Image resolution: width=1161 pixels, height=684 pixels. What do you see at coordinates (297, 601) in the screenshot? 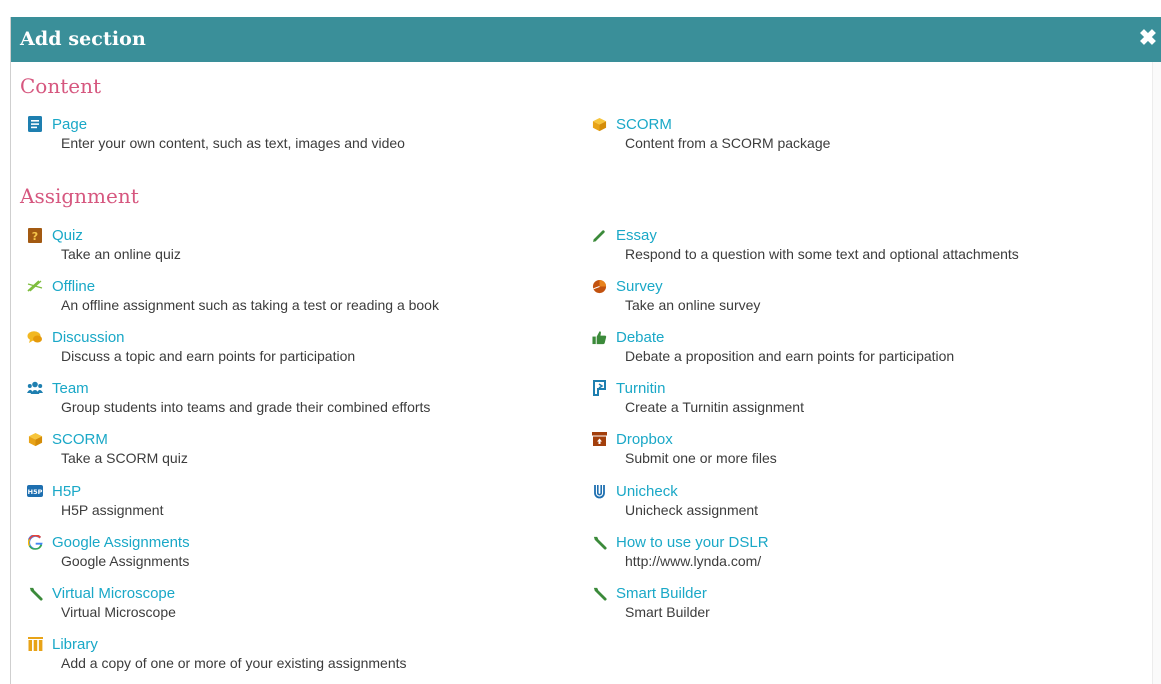
I see `option-virtual-microscope: Virtual Microscope Virtual Microscope` at bounding box center [297, 601].